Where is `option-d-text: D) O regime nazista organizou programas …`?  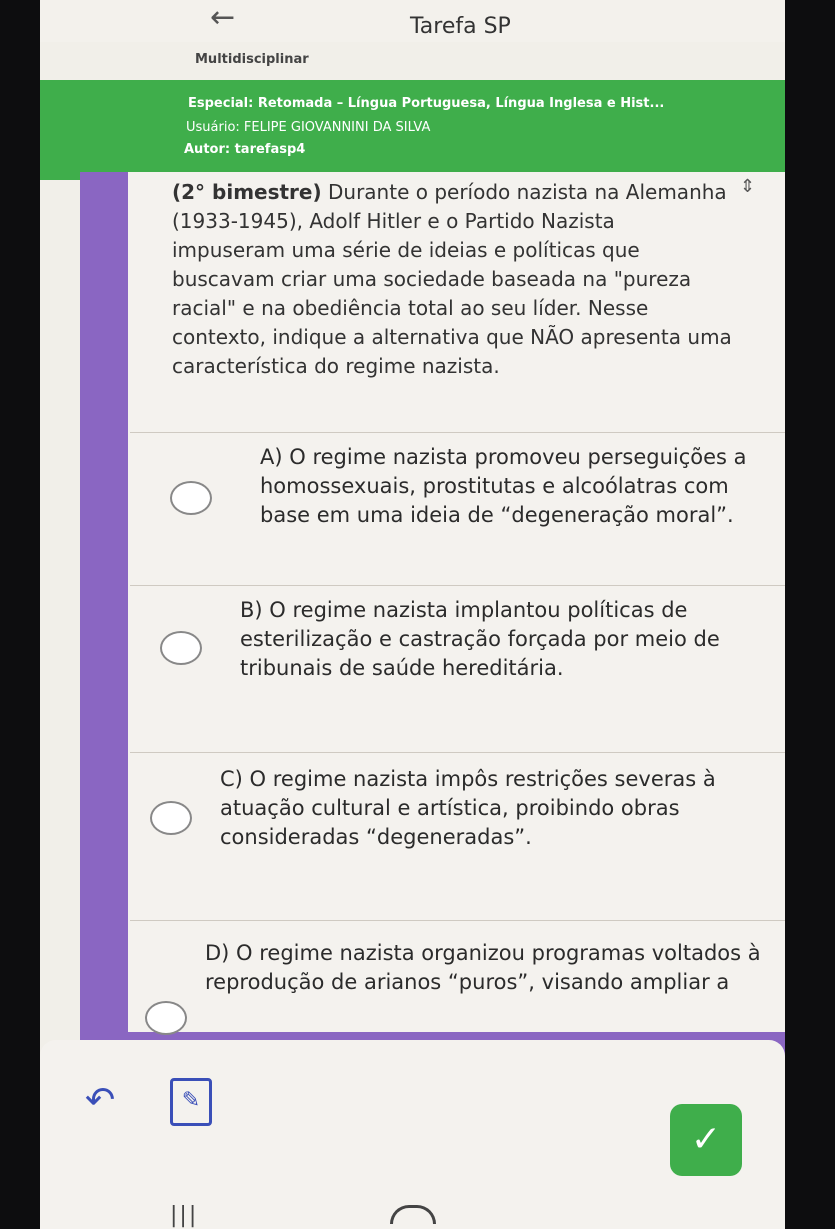
option-d-text: D) O regime nazista organizou programas … is located at coordinates (483, 967).